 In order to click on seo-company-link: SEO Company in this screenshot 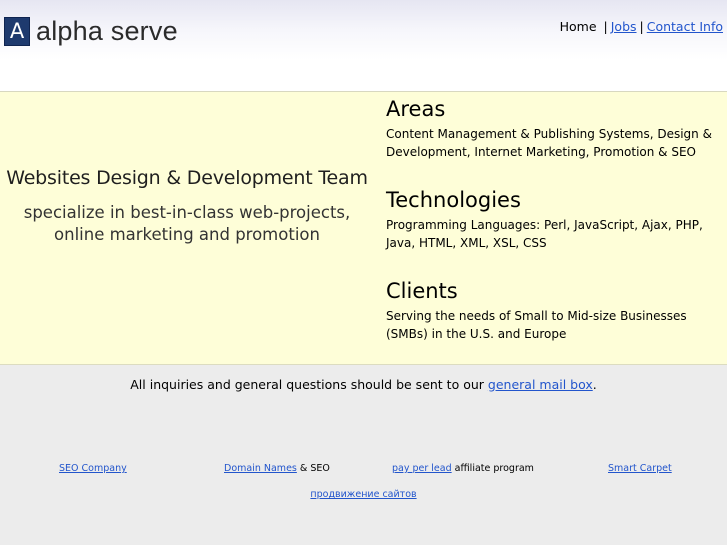, I will do `click(93, 468)`.